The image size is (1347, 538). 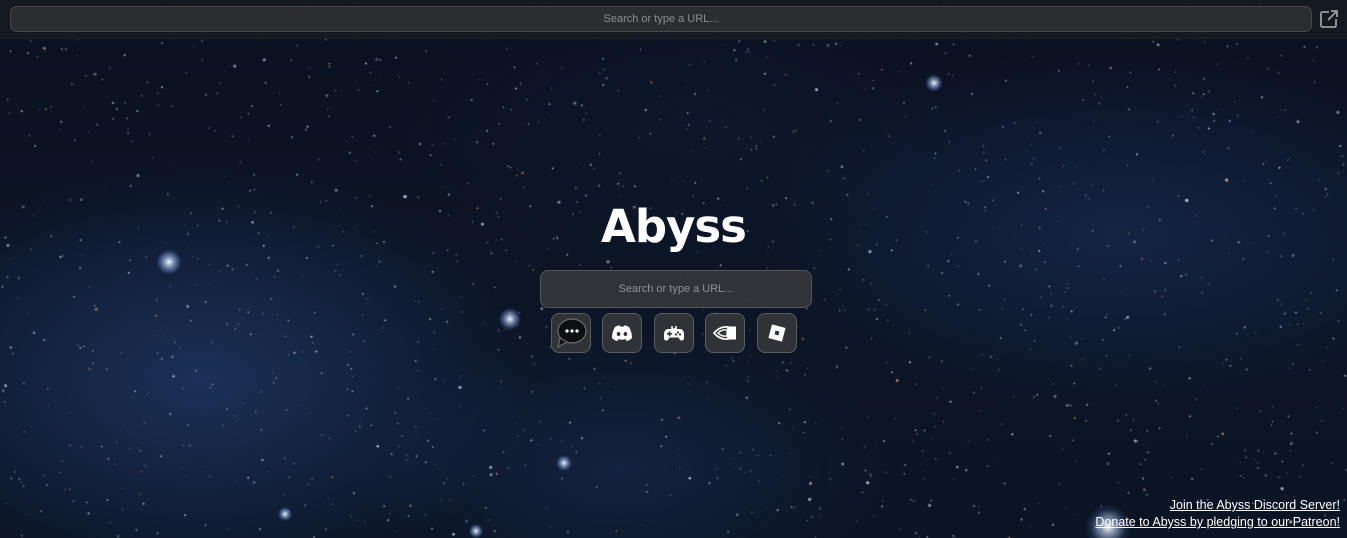 What do you see at coordinates (1329, 19) in the screenshot?
I see `open-in-new-window-icon` at bounding box center [1329, 19].